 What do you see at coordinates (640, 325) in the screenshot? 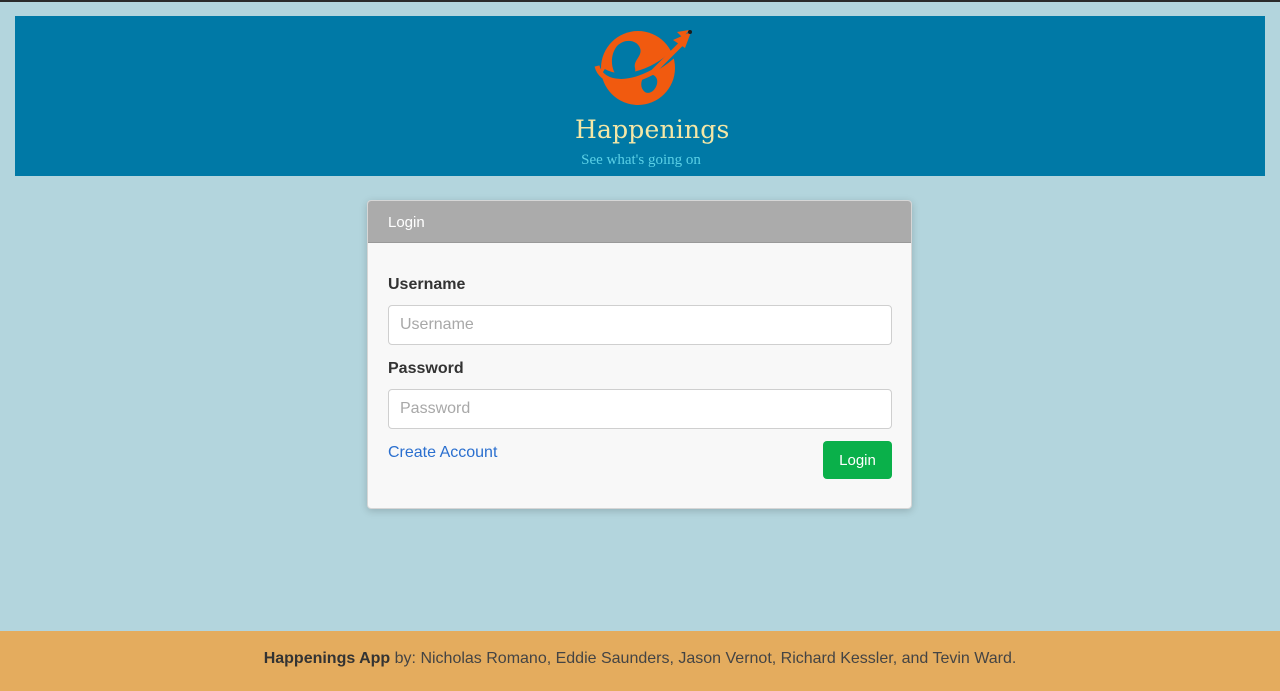
I see `username-input` at bounding box center [640, 325].